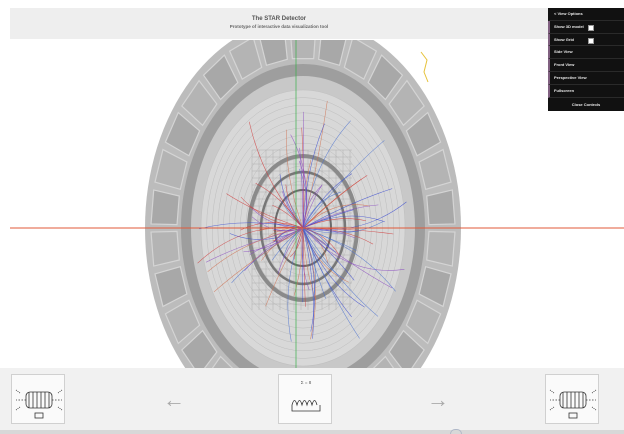 The width and height of the screenshot is (624, 434). Describe the element at coordinates (569, 26) in the screenshot. I see `control-label: Show 3D model` at that location.